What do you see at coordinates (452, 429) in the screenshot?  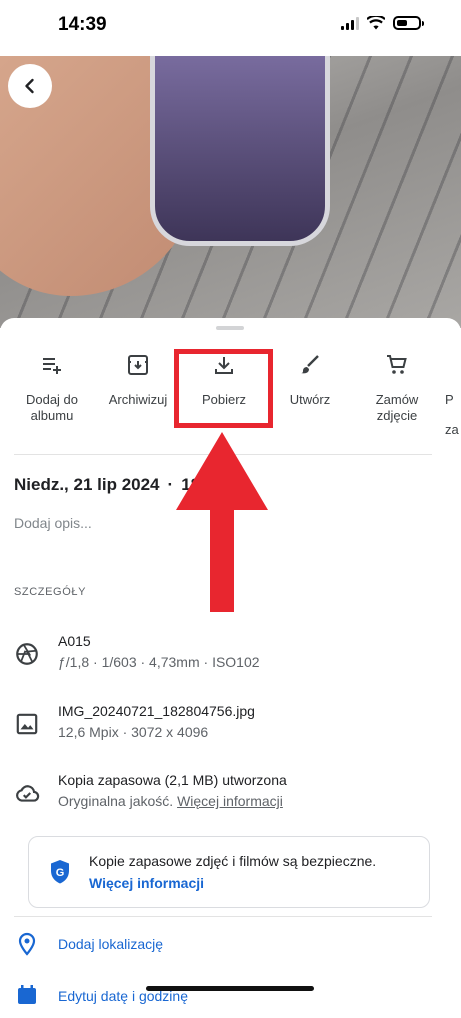 I see `more-action-label-2: za` at bounding box center [452, 429].